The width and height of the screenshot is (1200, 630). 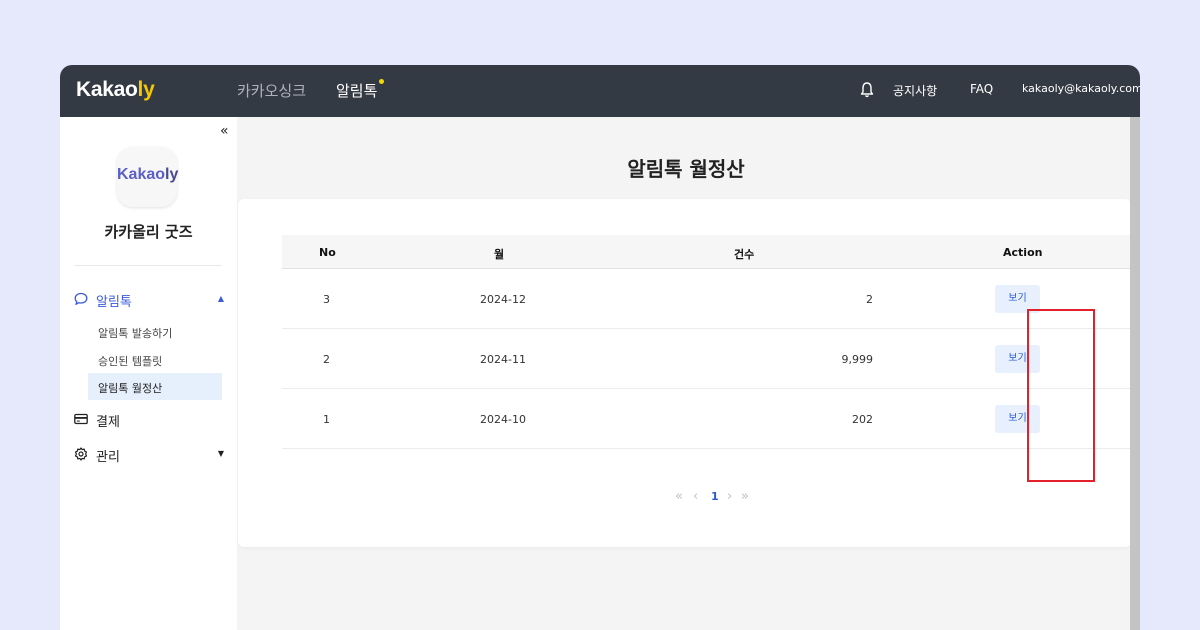 What do you see at coordinates (356, 90) in the screenshot?
I see `nav-alimtalk: 알림톡` at bounding box center [356, 90].